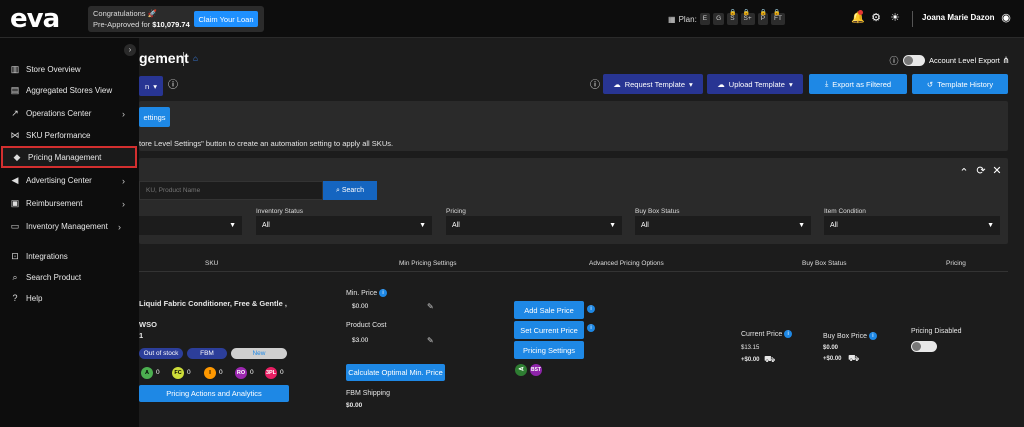 This screenshot has width=1024, height=427. Describe the element at coordinates (521, 370) in the screenshot. I see `share-icon: ⋖` at that location.